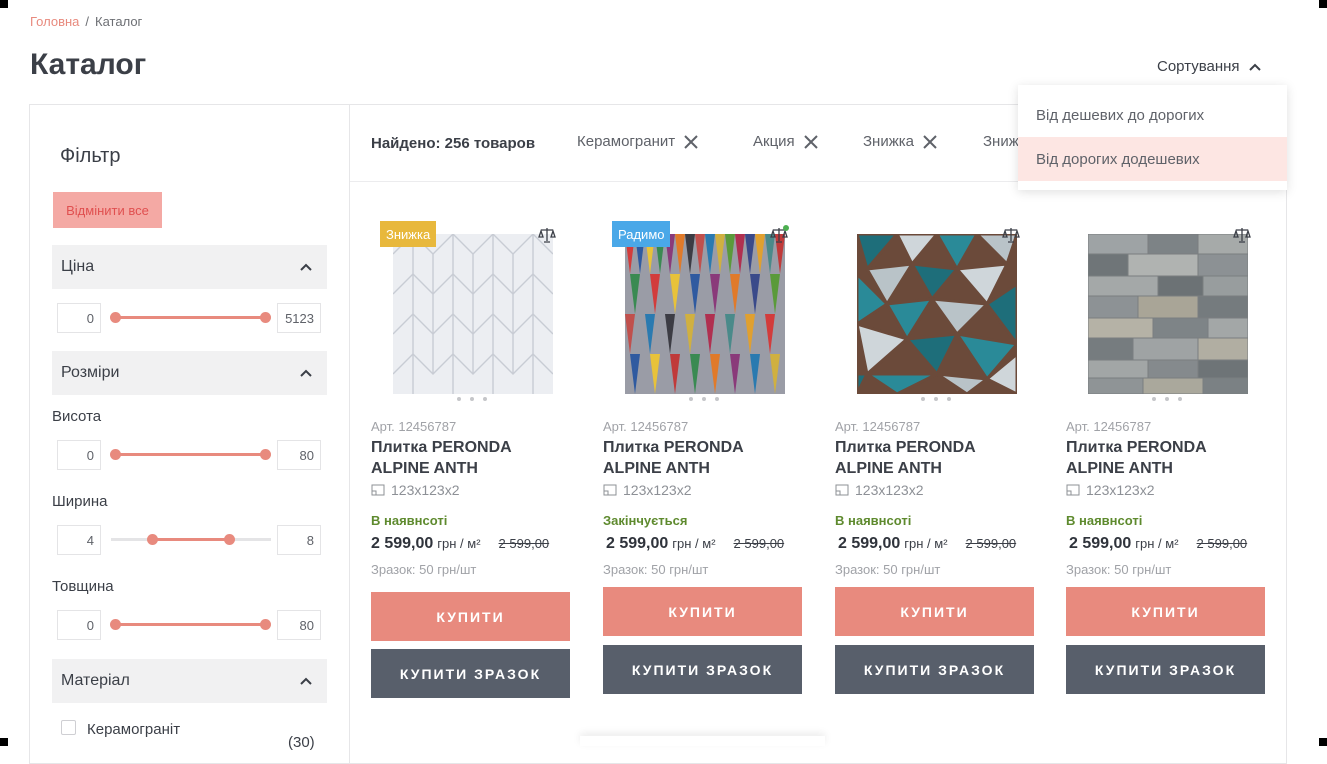 The height and width of the screenshot is (764, 1327). I want to click on accordion-material: Матеріал, so click(189, 681).